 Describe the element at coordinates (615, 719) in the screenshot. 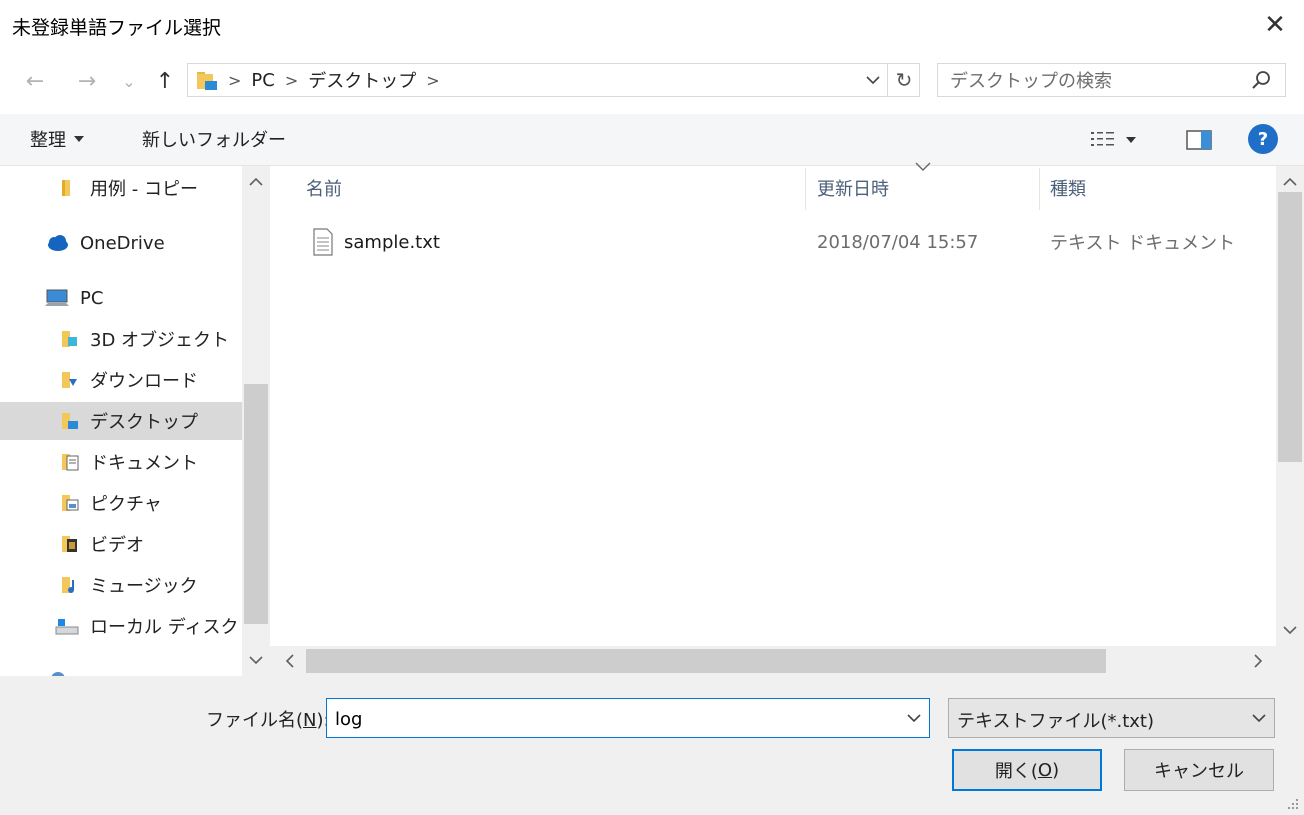

I see `filename-input` at that location.